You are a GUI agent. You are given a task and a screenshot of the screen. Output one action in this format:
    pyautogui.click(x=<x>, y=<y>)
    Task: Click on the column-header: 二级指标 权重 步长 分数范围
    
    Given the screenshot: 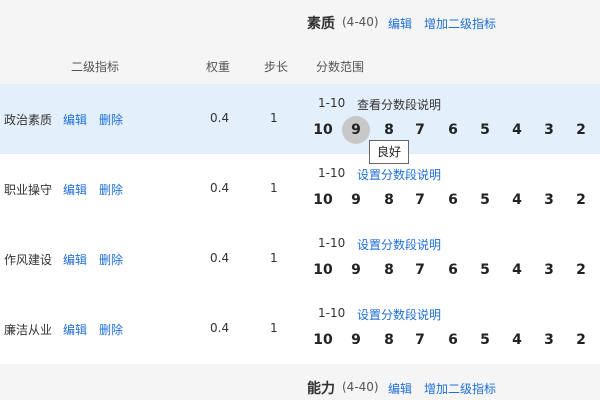 What is the action you would take?
    pyautogui.click(x=300, y=64)
    